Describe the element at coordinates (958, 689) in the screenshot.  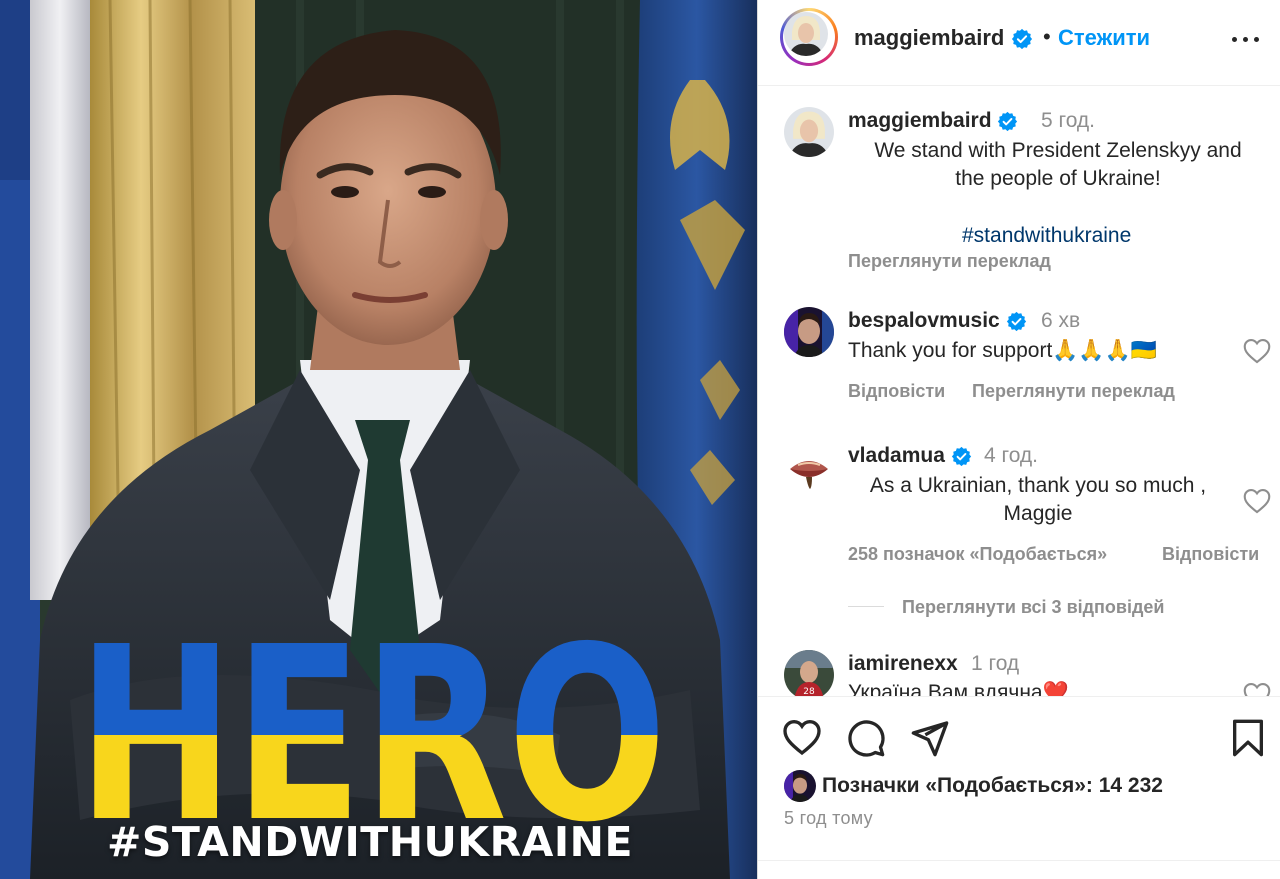
I see `comment-text: Україна Вам вдячна❤️` at that location.